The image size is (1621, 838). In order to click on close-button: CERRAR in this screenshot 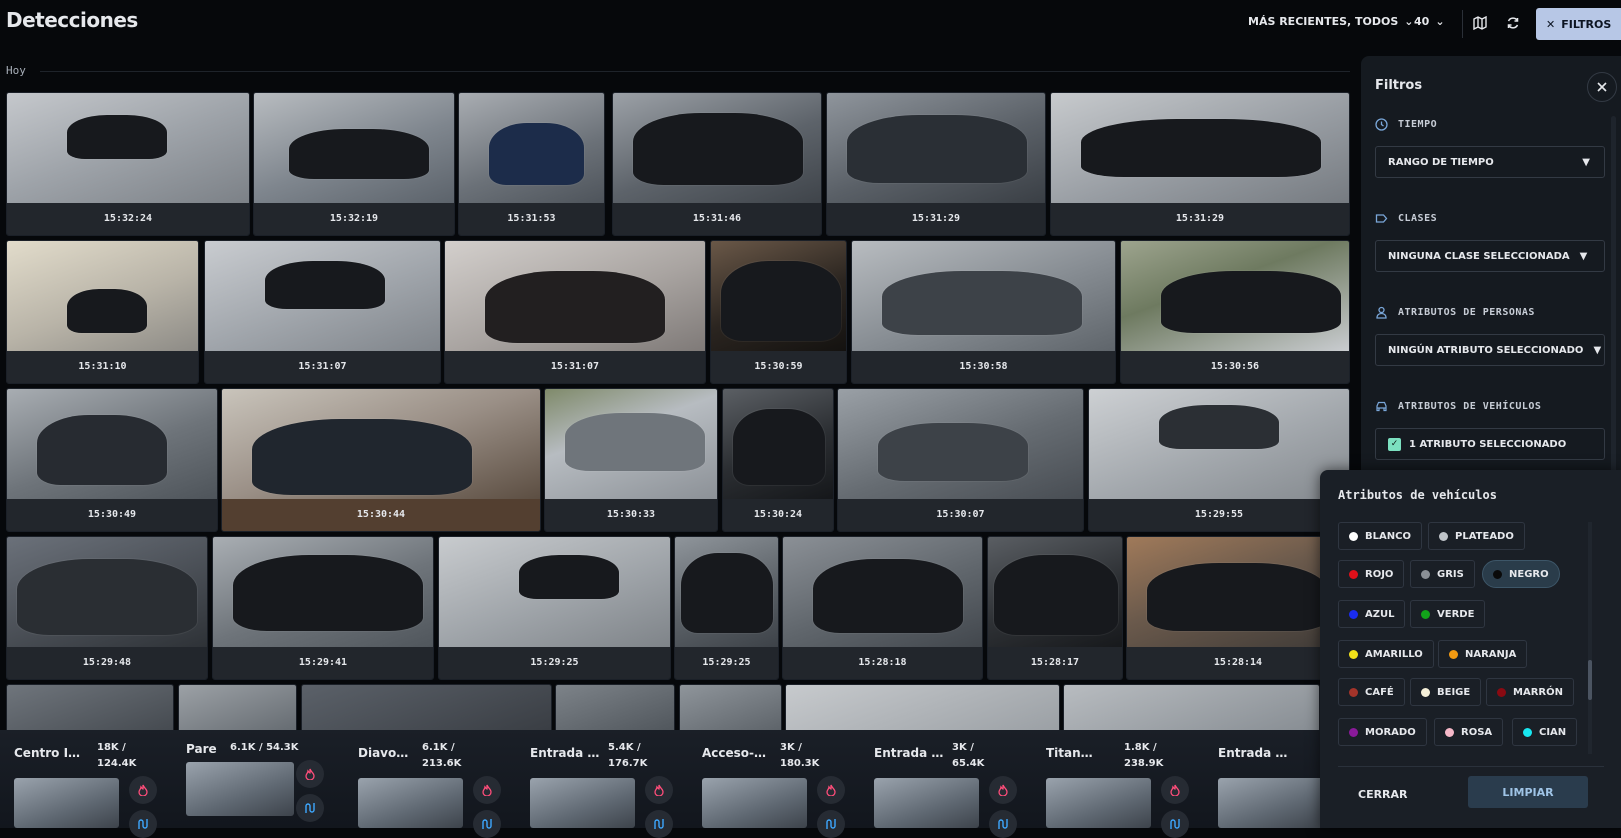, I will do `click(1383, 794)`.